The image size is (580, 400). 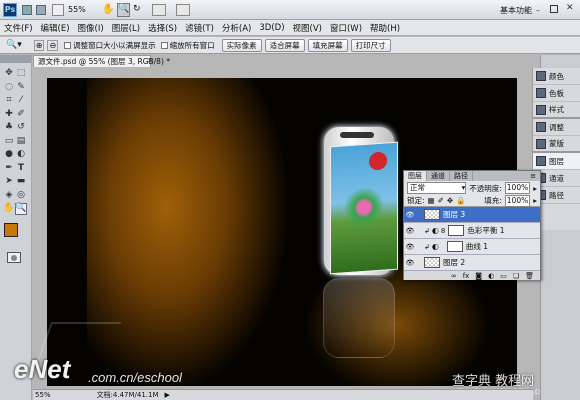 What do you see at coordinates (477, 246) in the screenshot?
I see `layer-name: 曲线 1` at bounding box center [477, 246].